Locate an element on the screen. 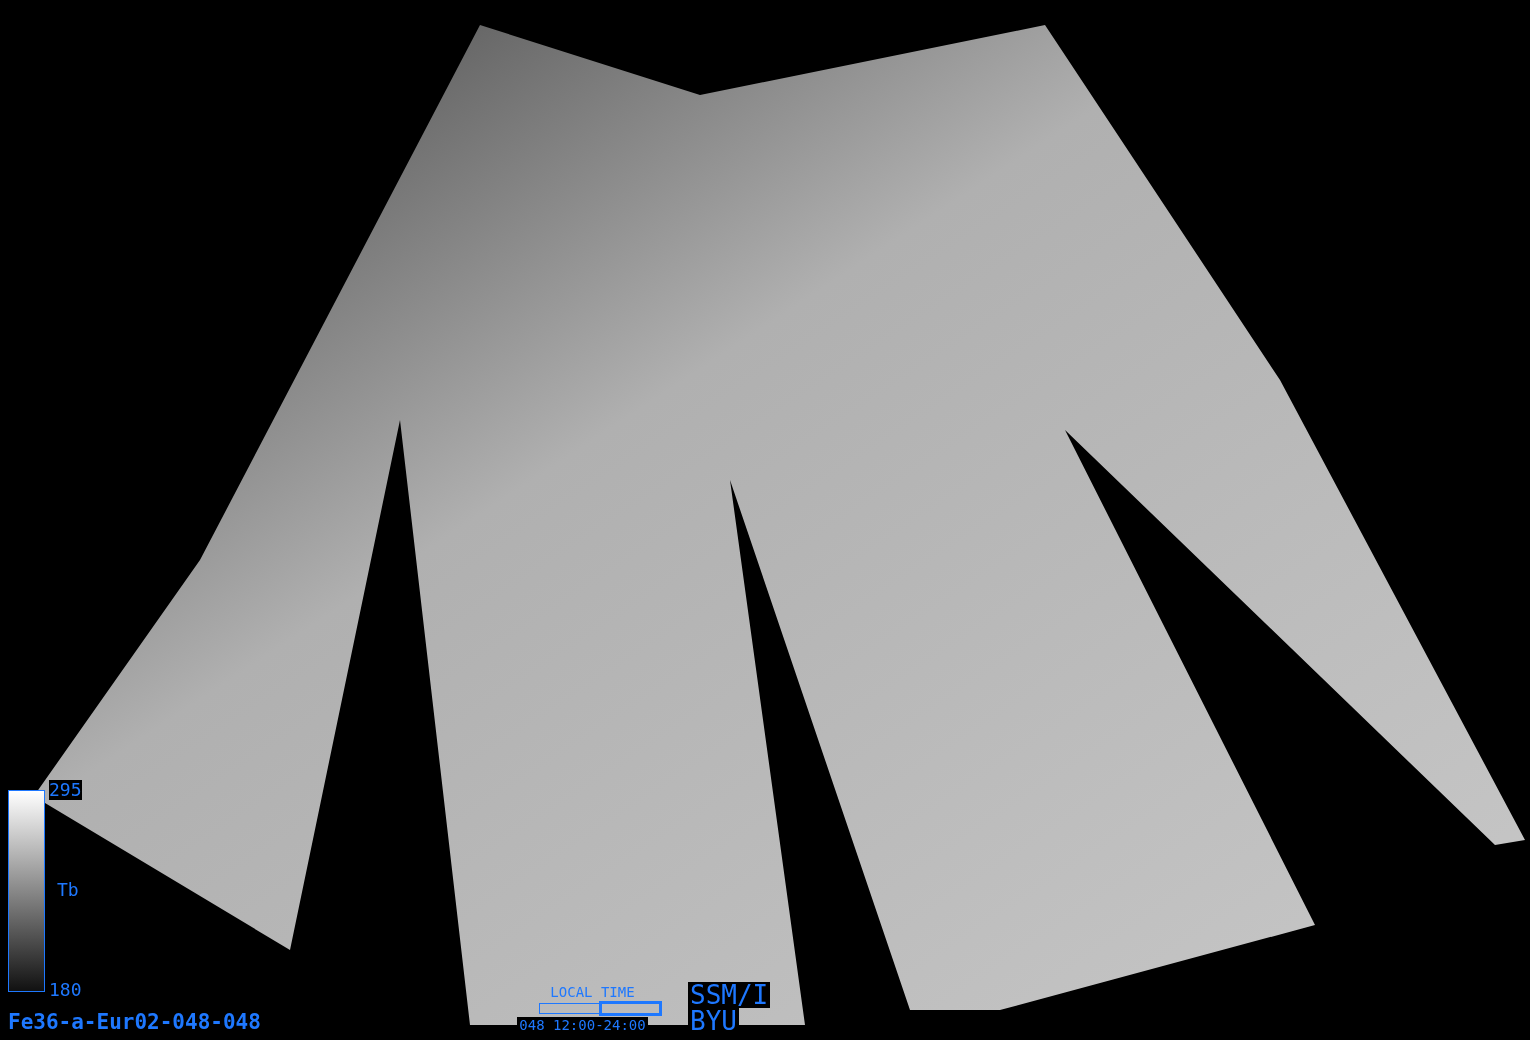  local-time-range: 048 12:00-24:00 is located at coordinates (582, 1025).